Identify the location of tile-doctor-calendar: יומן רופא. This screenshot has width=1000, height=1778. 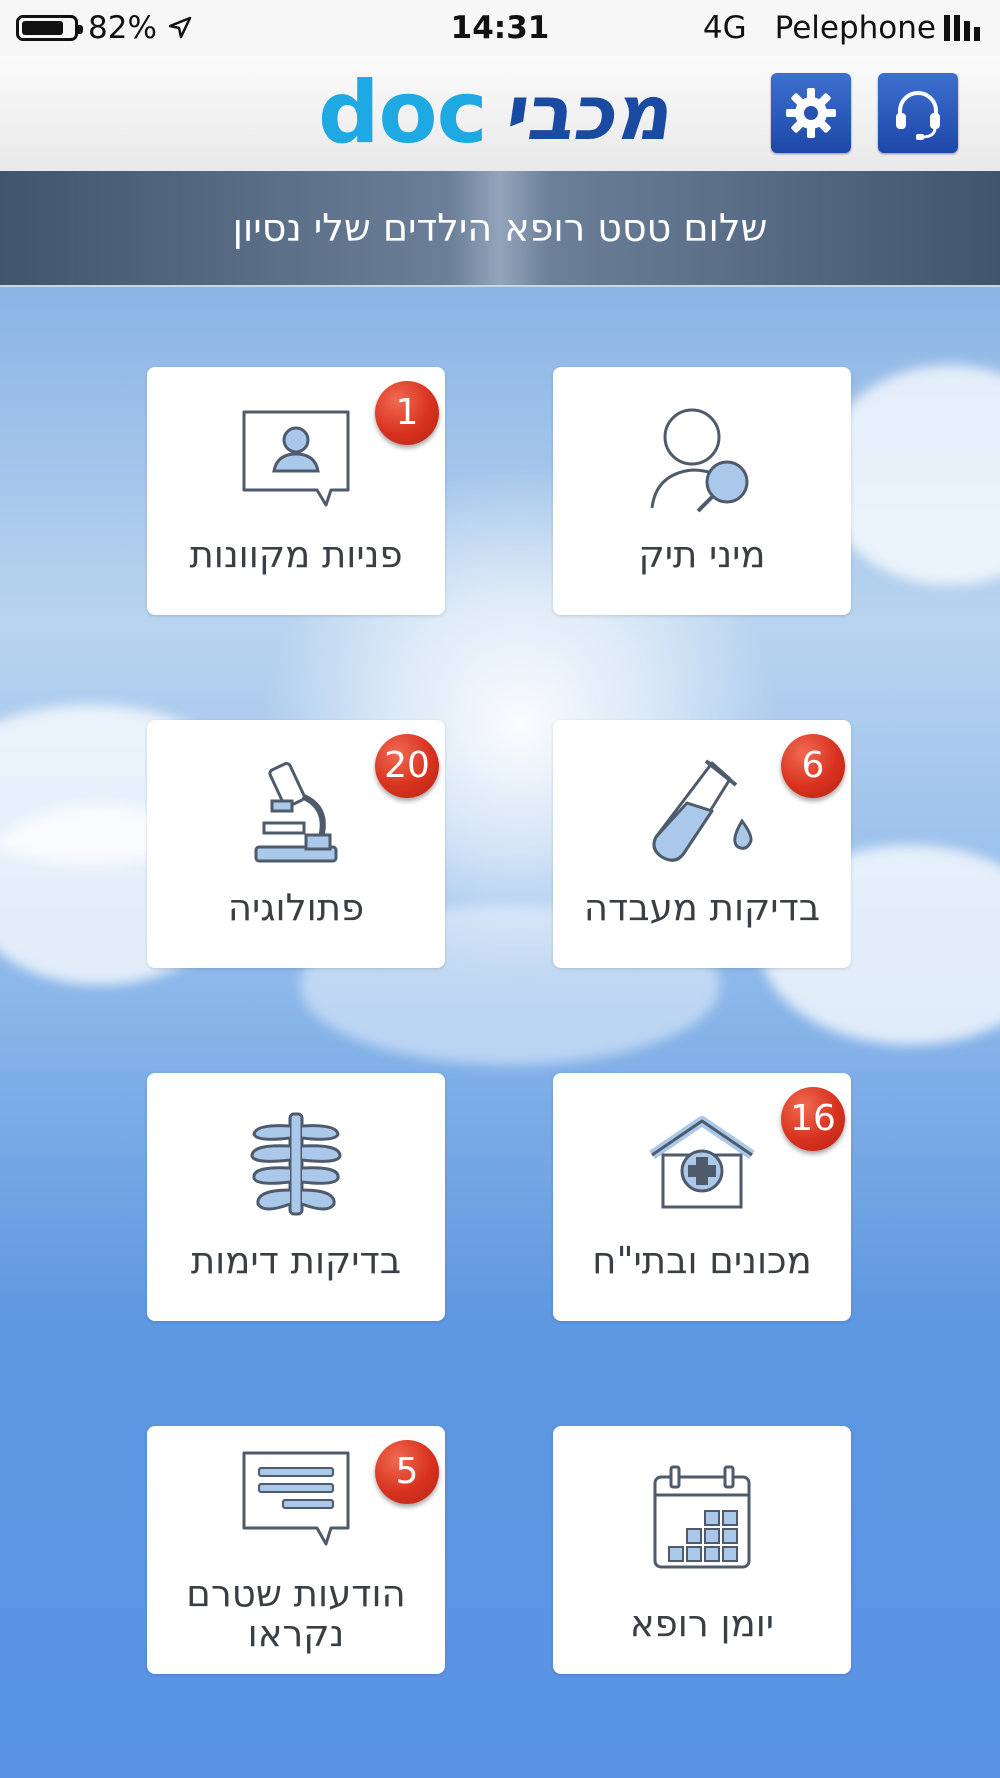
(702, 1550).